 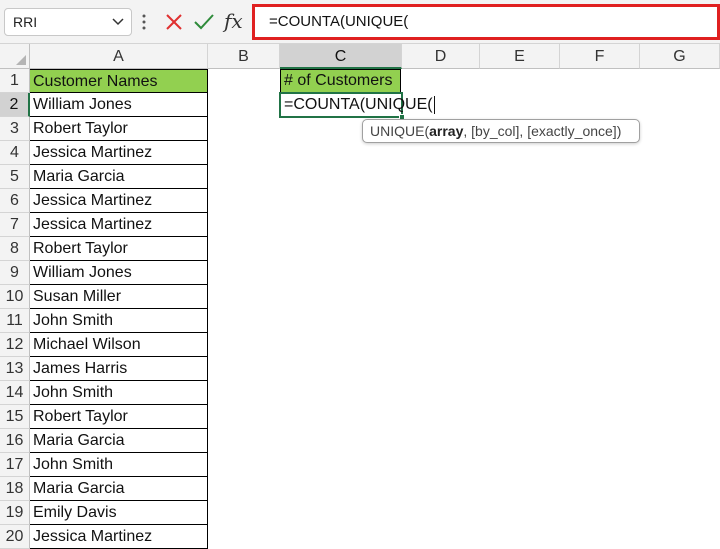 I want to click on cell-a13: James Harris, so click(x=119, y=369).